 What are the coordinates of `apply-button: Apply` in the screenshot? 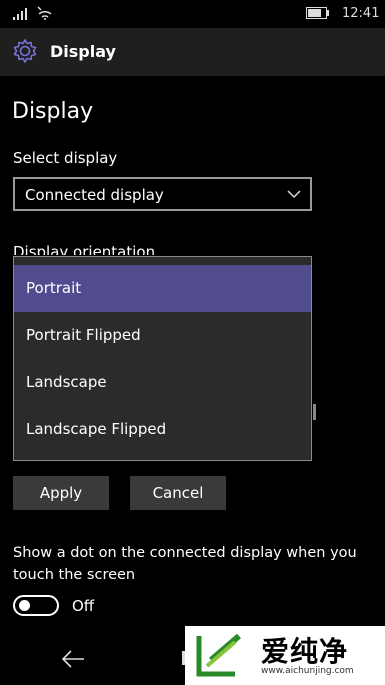 It's located at (61, 493).